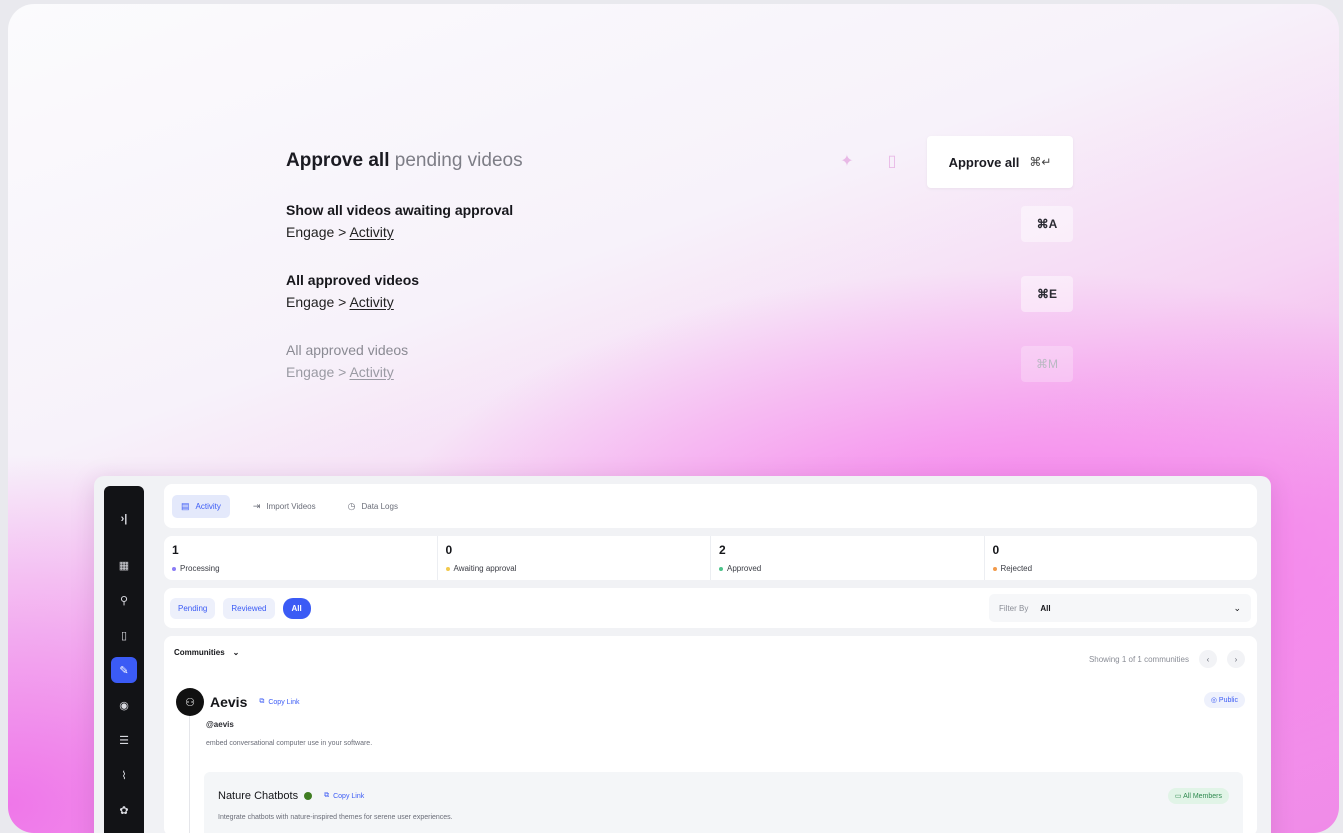 The image size is (1343, 833). I want to click on community-avatar: ⚇, so click(190, 702).